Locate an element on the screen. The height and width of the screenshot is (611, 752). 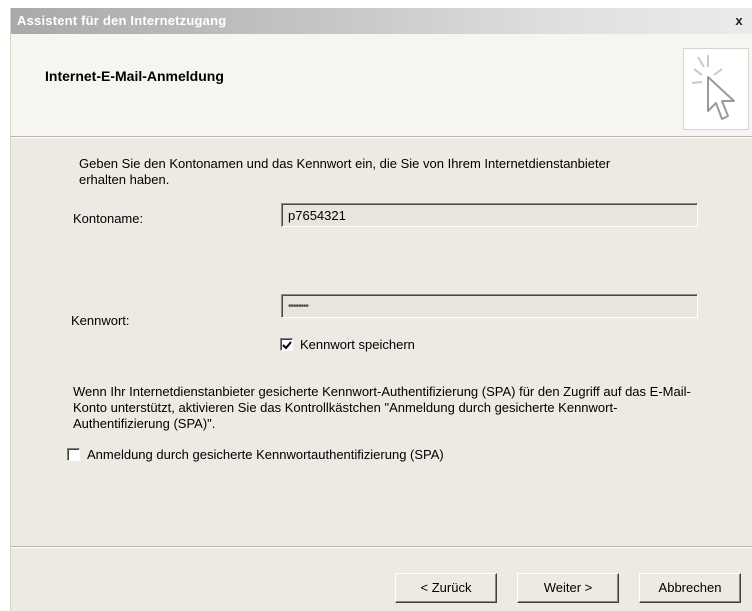
window-title: Assistent für den Internetzugang is located at coordinates (122, 20).